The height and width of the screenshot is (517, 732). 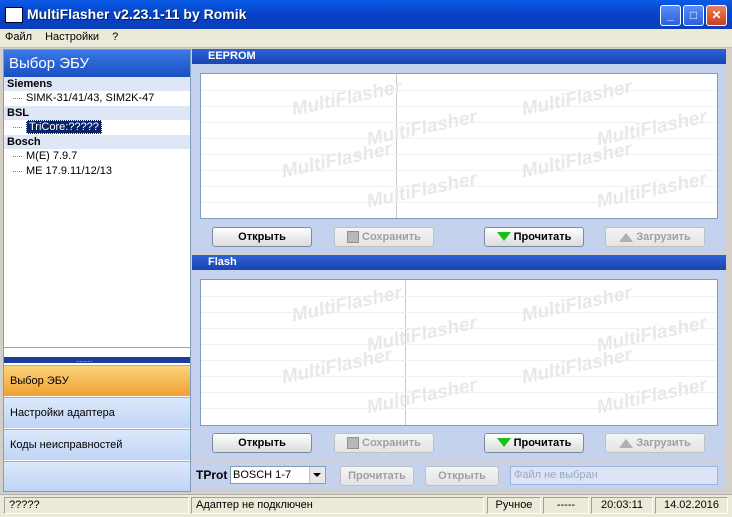 What do you see at coordinates (262, 237) in the screenshot?
I see `eeprom-open-button: Открыть` at bounding box center [262, 237].